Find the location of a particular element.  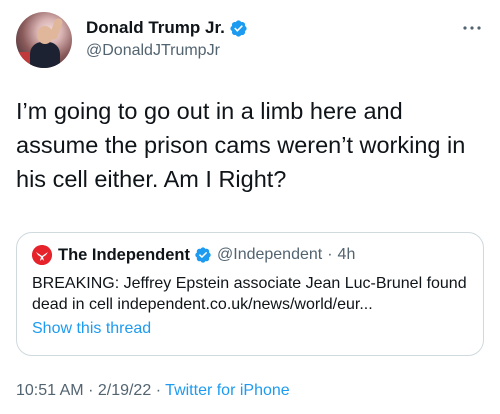

author-names: Donald Trump Jr. @DonaldJTrumpJr is located at coordinates (167, 38).